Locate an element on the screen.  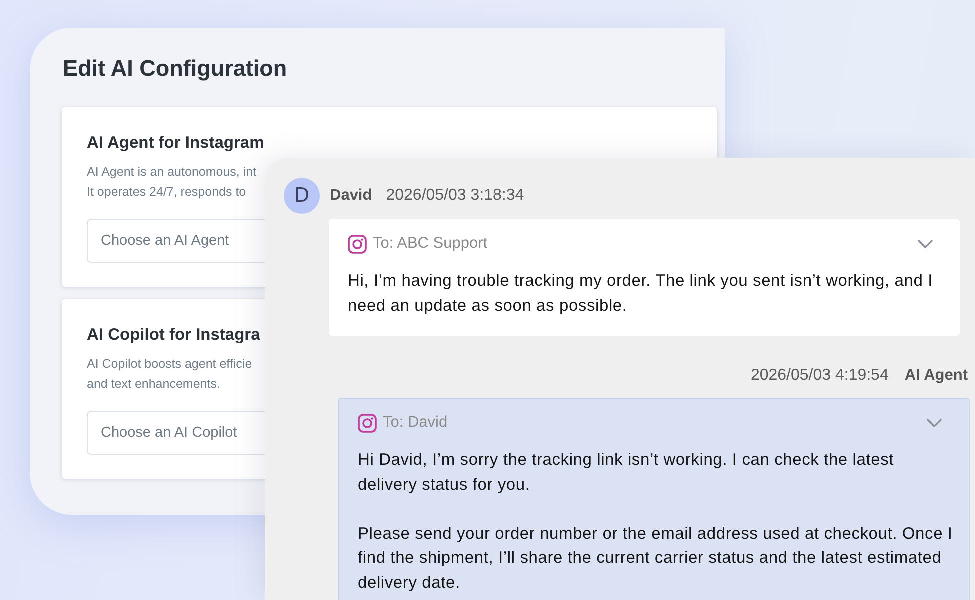
recipient-label: To: ABC Support is located at coordinates (430, 244).